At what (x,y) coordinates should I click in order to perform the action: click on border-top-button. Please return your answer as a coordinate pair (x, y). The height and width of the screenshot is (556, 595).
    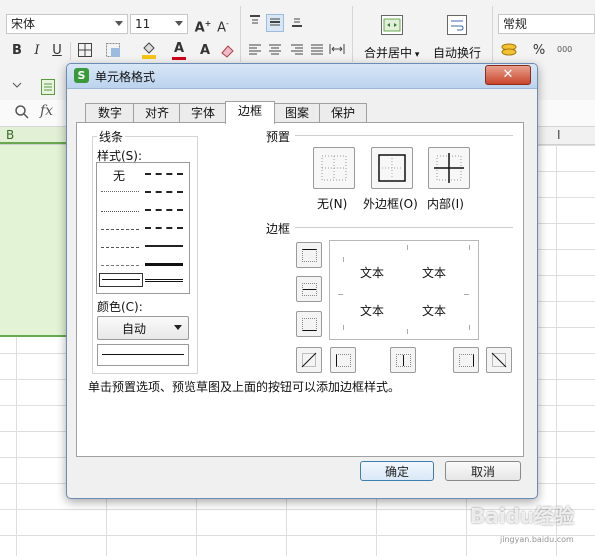
    Looking at the image, I should click on (309, 255).